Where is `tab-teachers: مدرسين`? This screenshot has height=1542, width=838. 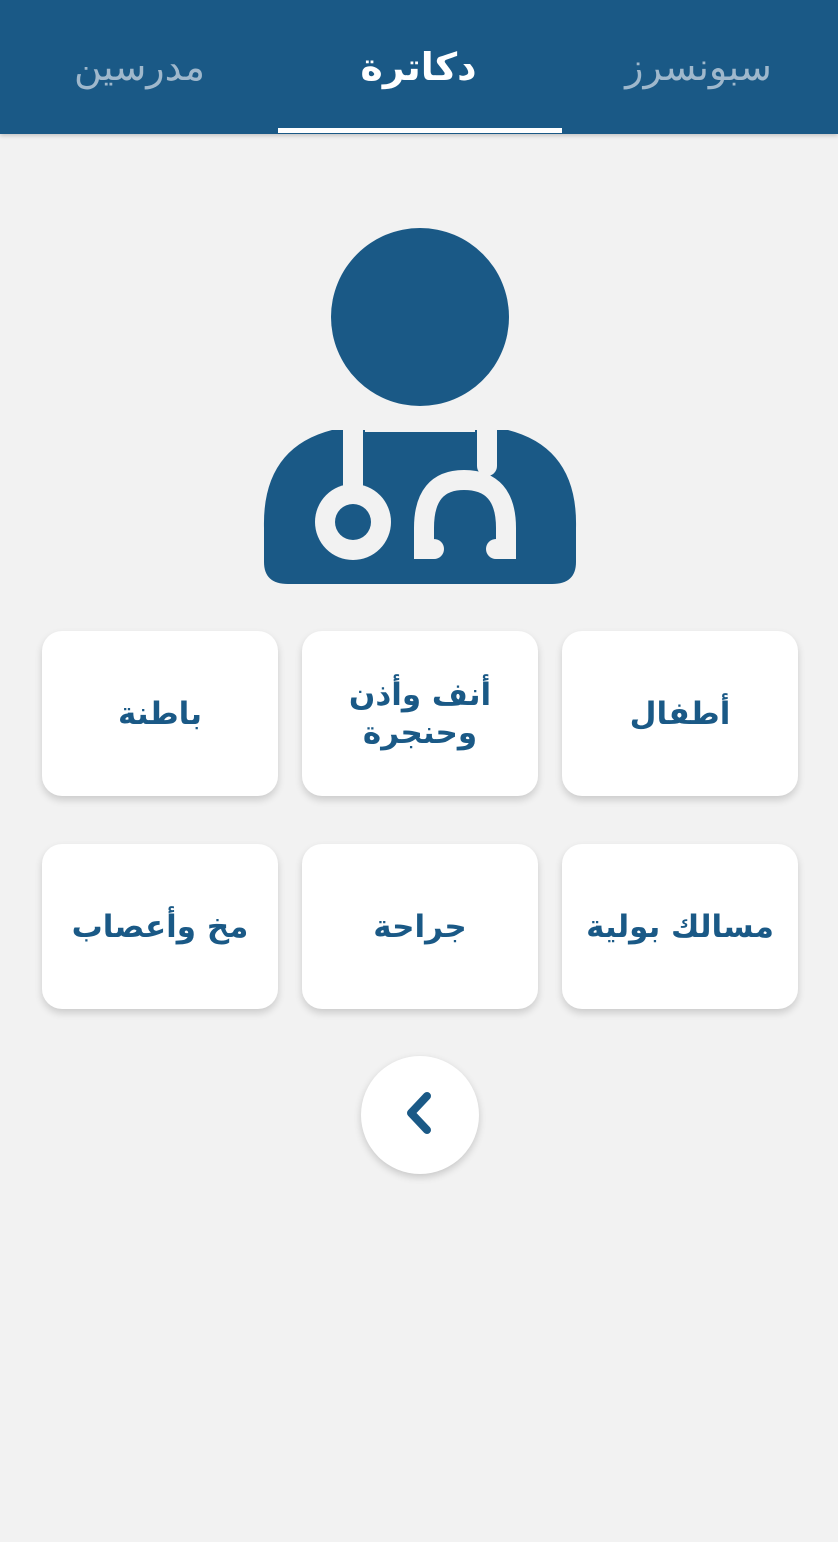
tab-teachers: مدرسين is located at coordinates (139, 67).